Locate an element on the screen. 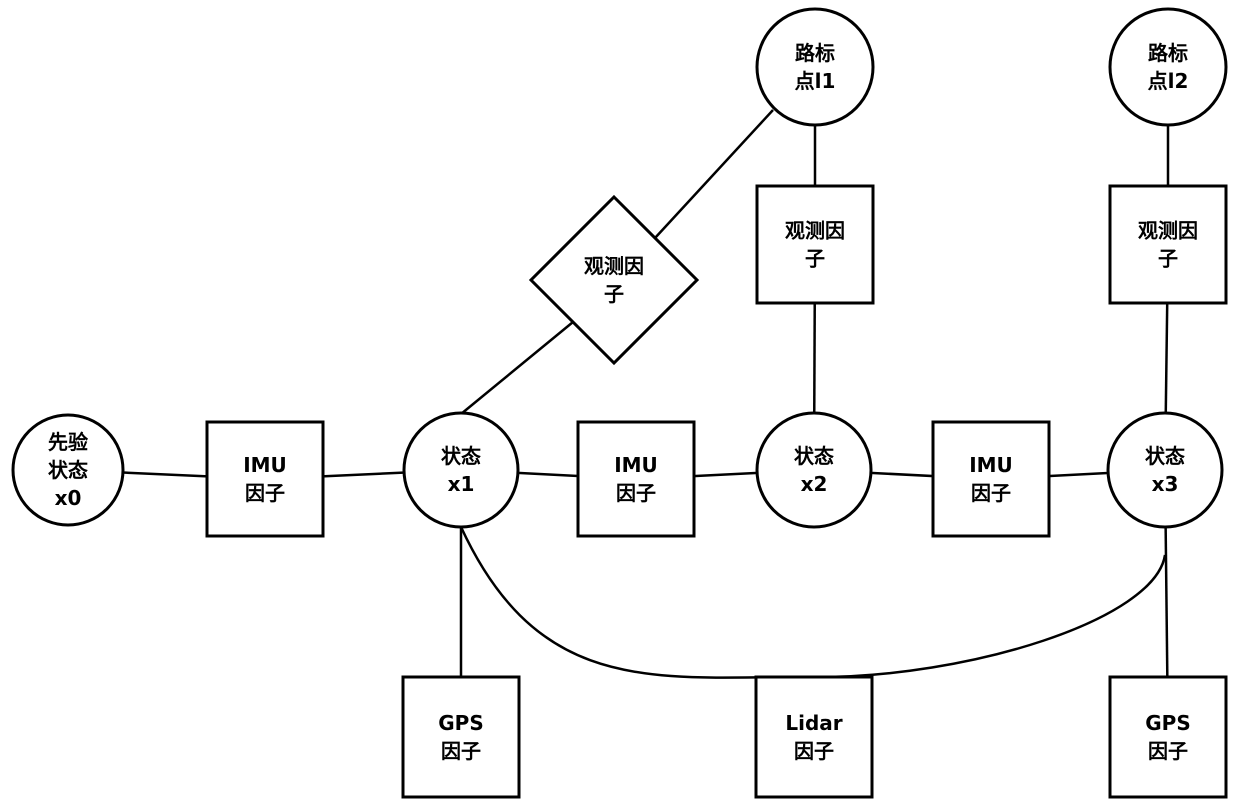  node-imu1: IMU 因子 is located at coordinates (265, 479).